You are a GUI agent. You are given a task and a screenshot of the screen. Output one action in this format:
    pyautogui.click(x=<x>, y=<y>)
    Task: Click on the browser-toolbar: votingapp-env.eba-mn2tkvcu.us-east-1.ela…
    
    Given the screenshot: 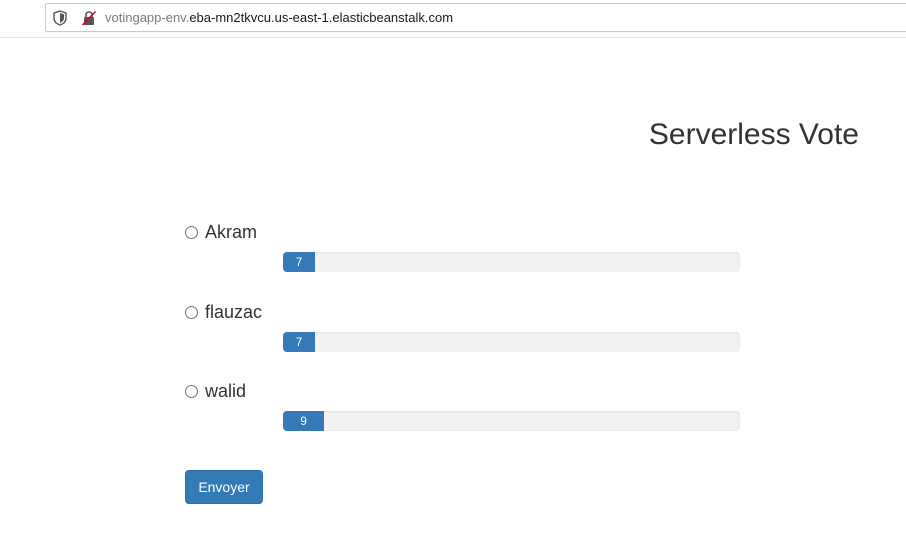 What is the action you would take?
    pyautogui.click(x=453, y=19)
    